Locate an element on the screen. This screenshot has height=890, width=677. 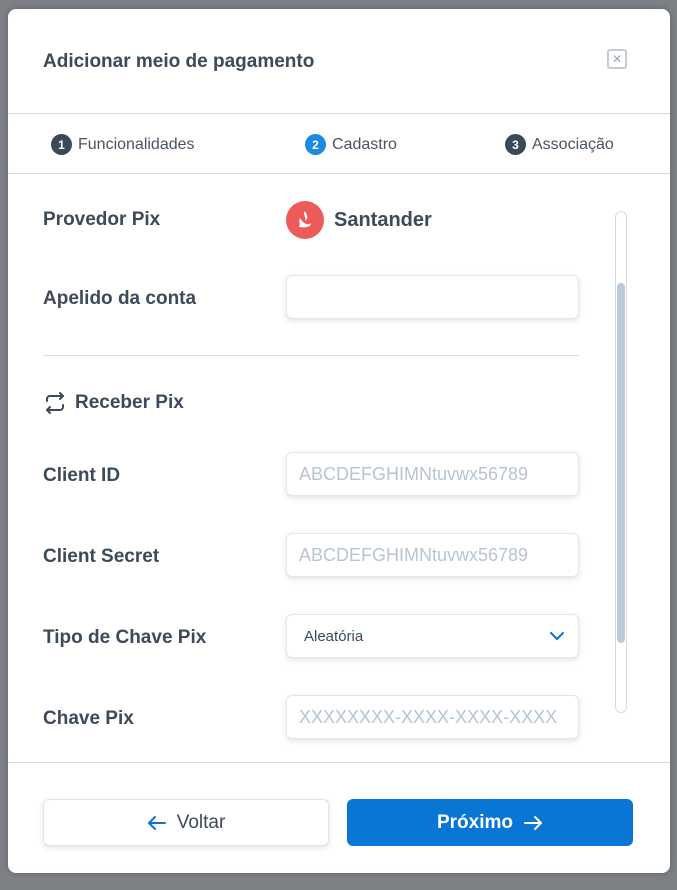
back-button: Voltar is located at coordinates (186, 822).